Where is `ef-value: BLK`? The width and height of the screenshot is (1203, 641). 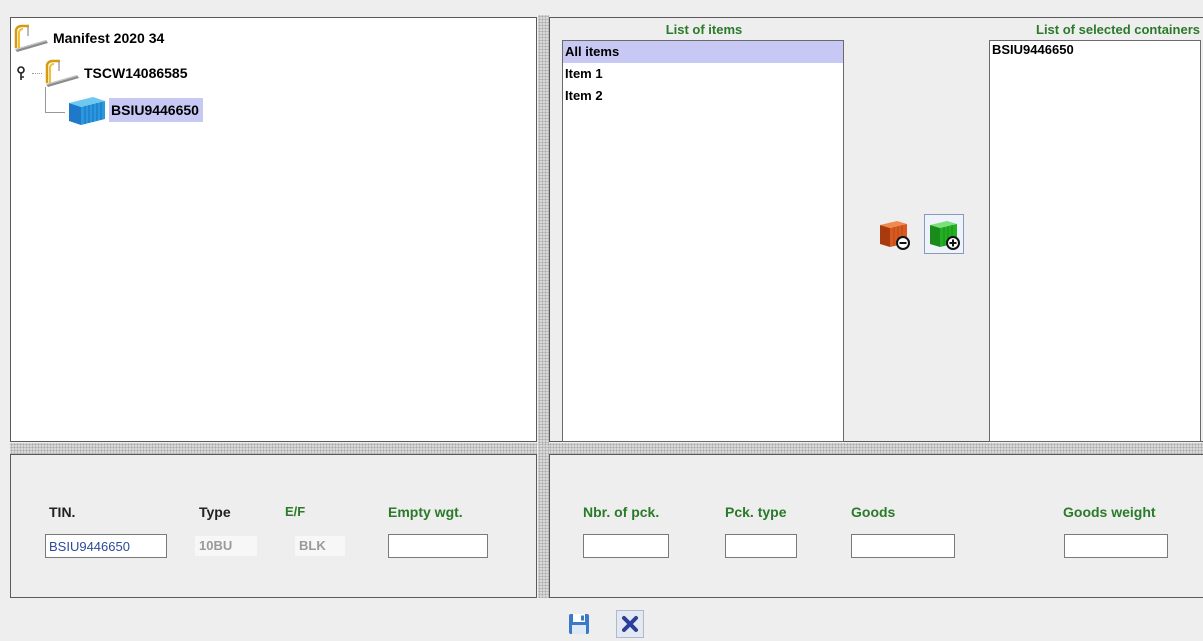
ef-value: BLK is located at coordinates (320, 546).